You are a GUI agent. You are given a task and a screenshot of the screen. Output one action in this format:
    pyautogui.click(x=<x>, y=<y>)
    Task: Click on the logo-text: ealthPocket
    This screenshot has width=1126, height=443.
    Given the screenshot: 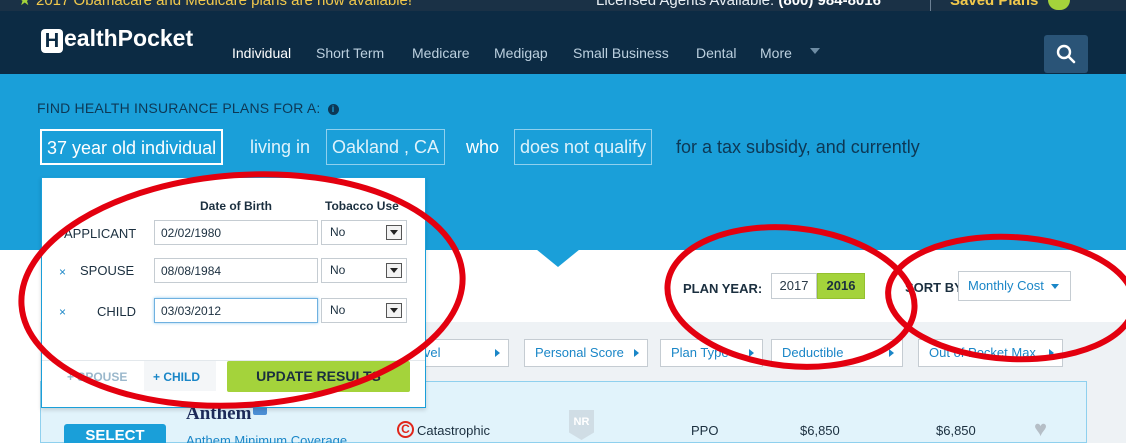 What is the action you would take?
    pyautogui.click(x=128, y=38)
    